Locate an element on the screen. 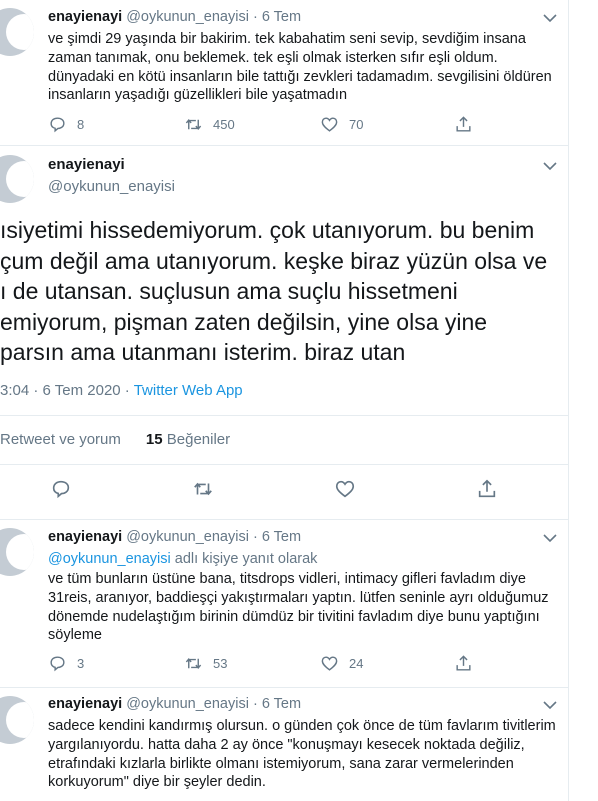  reply-count: 3 is located at coordinates (81, 663).